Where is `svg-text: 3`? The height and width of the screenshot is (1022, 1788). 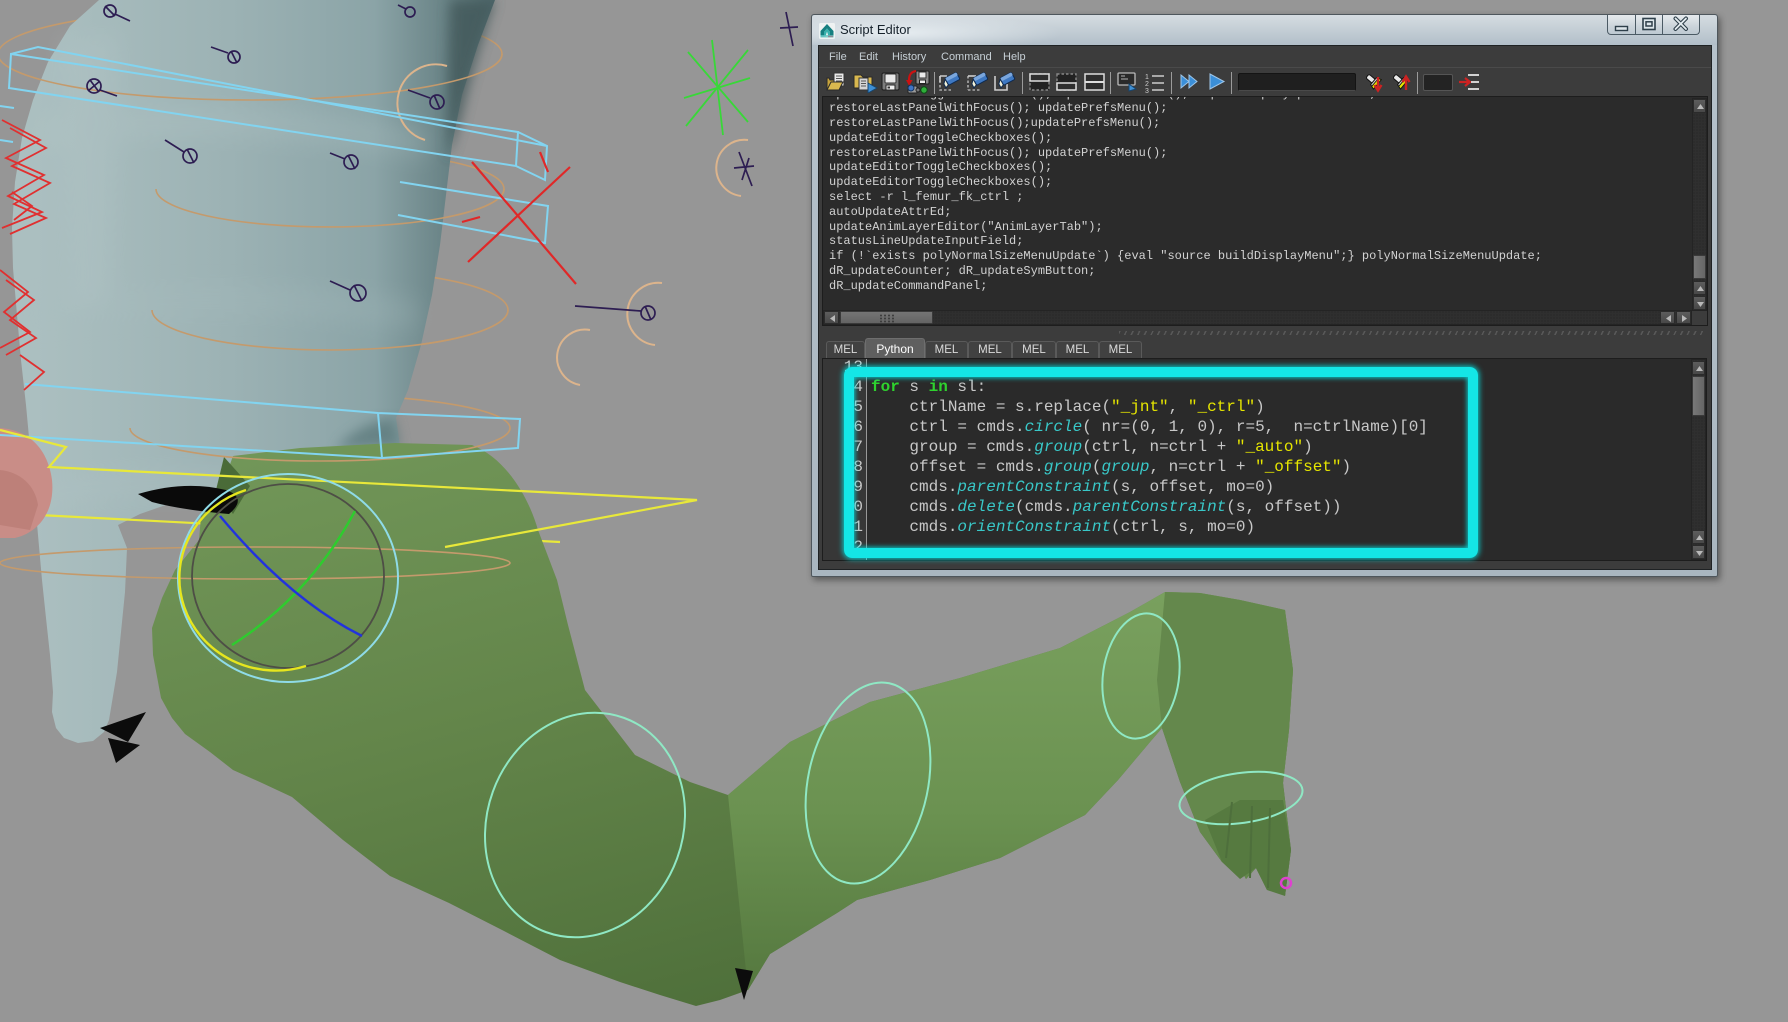 svg-text: 3 is located at coordinates (1147, 91).